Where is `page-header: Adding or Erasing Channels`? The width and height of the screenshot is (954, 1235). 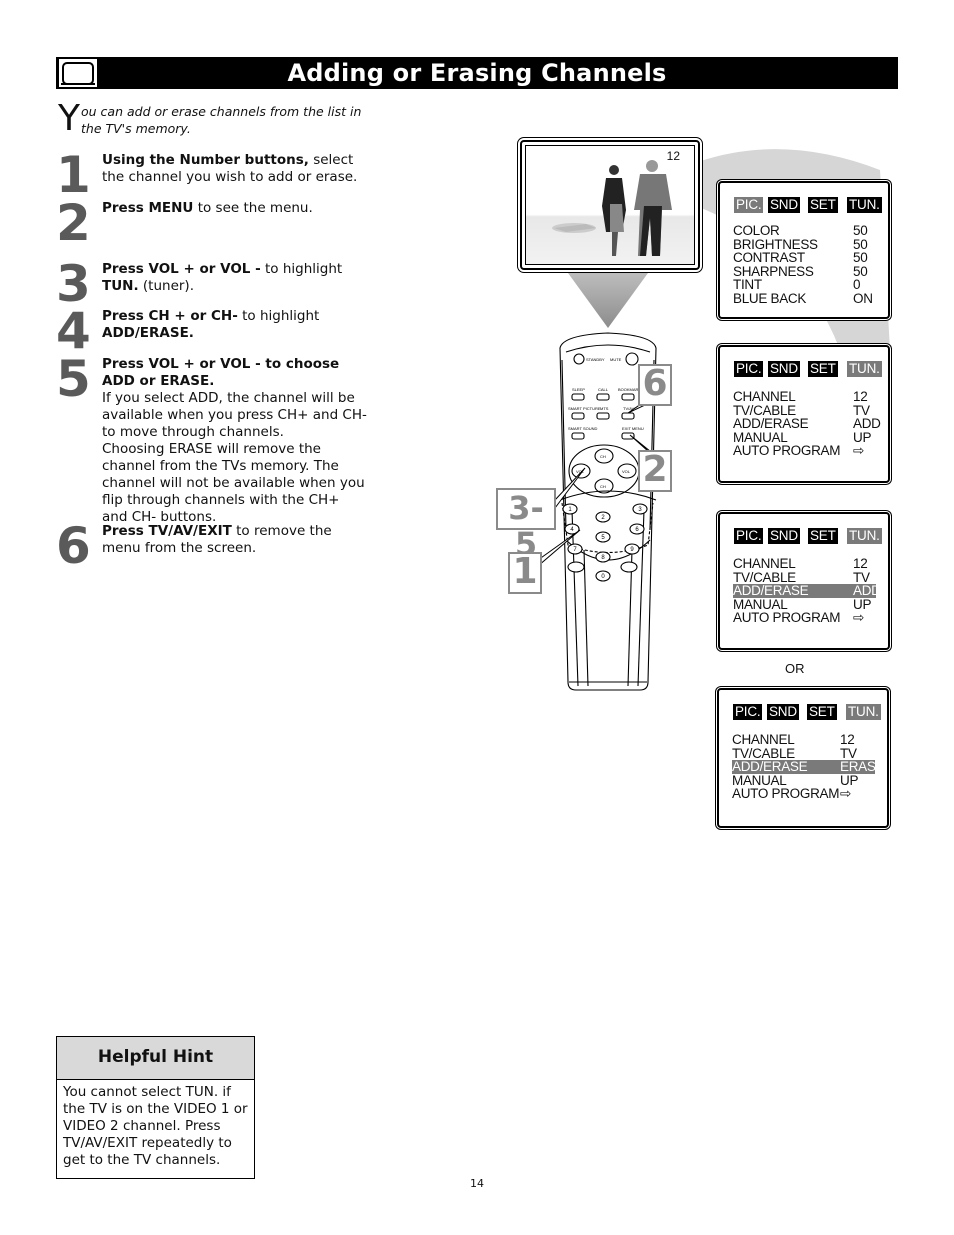 page-header: Adding or Erasing Channels is located at coordinates (477, 73).